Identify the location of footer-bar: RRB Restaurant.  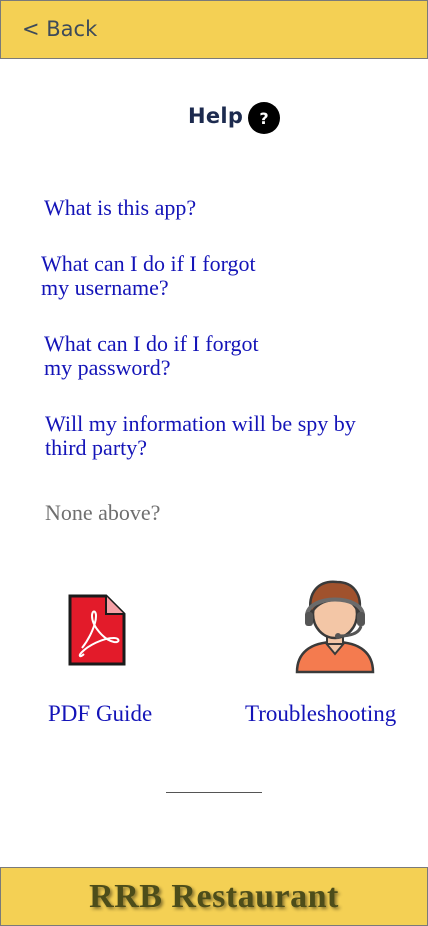
(214, 896).